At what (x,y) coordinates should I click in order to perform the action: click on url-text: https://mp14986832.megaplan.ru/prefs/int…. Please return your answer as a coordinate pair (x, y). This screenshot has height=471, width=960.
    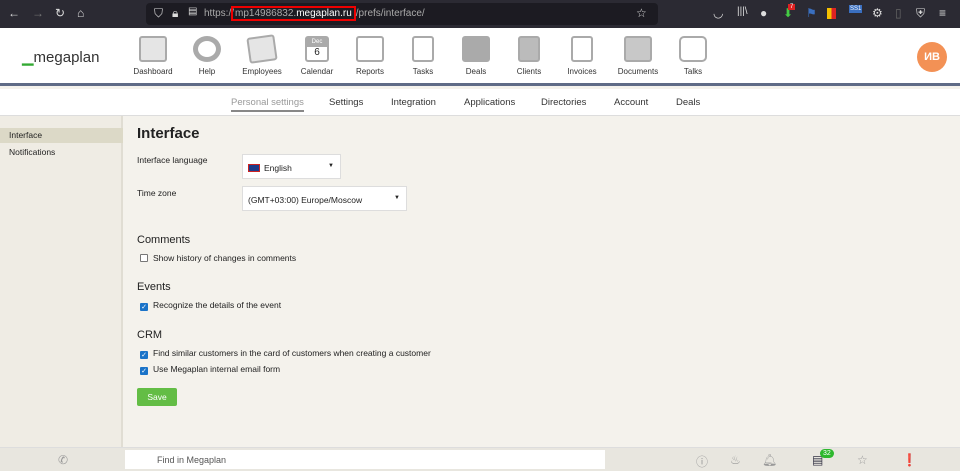
    Looking at the image, I should click on (314, 13).